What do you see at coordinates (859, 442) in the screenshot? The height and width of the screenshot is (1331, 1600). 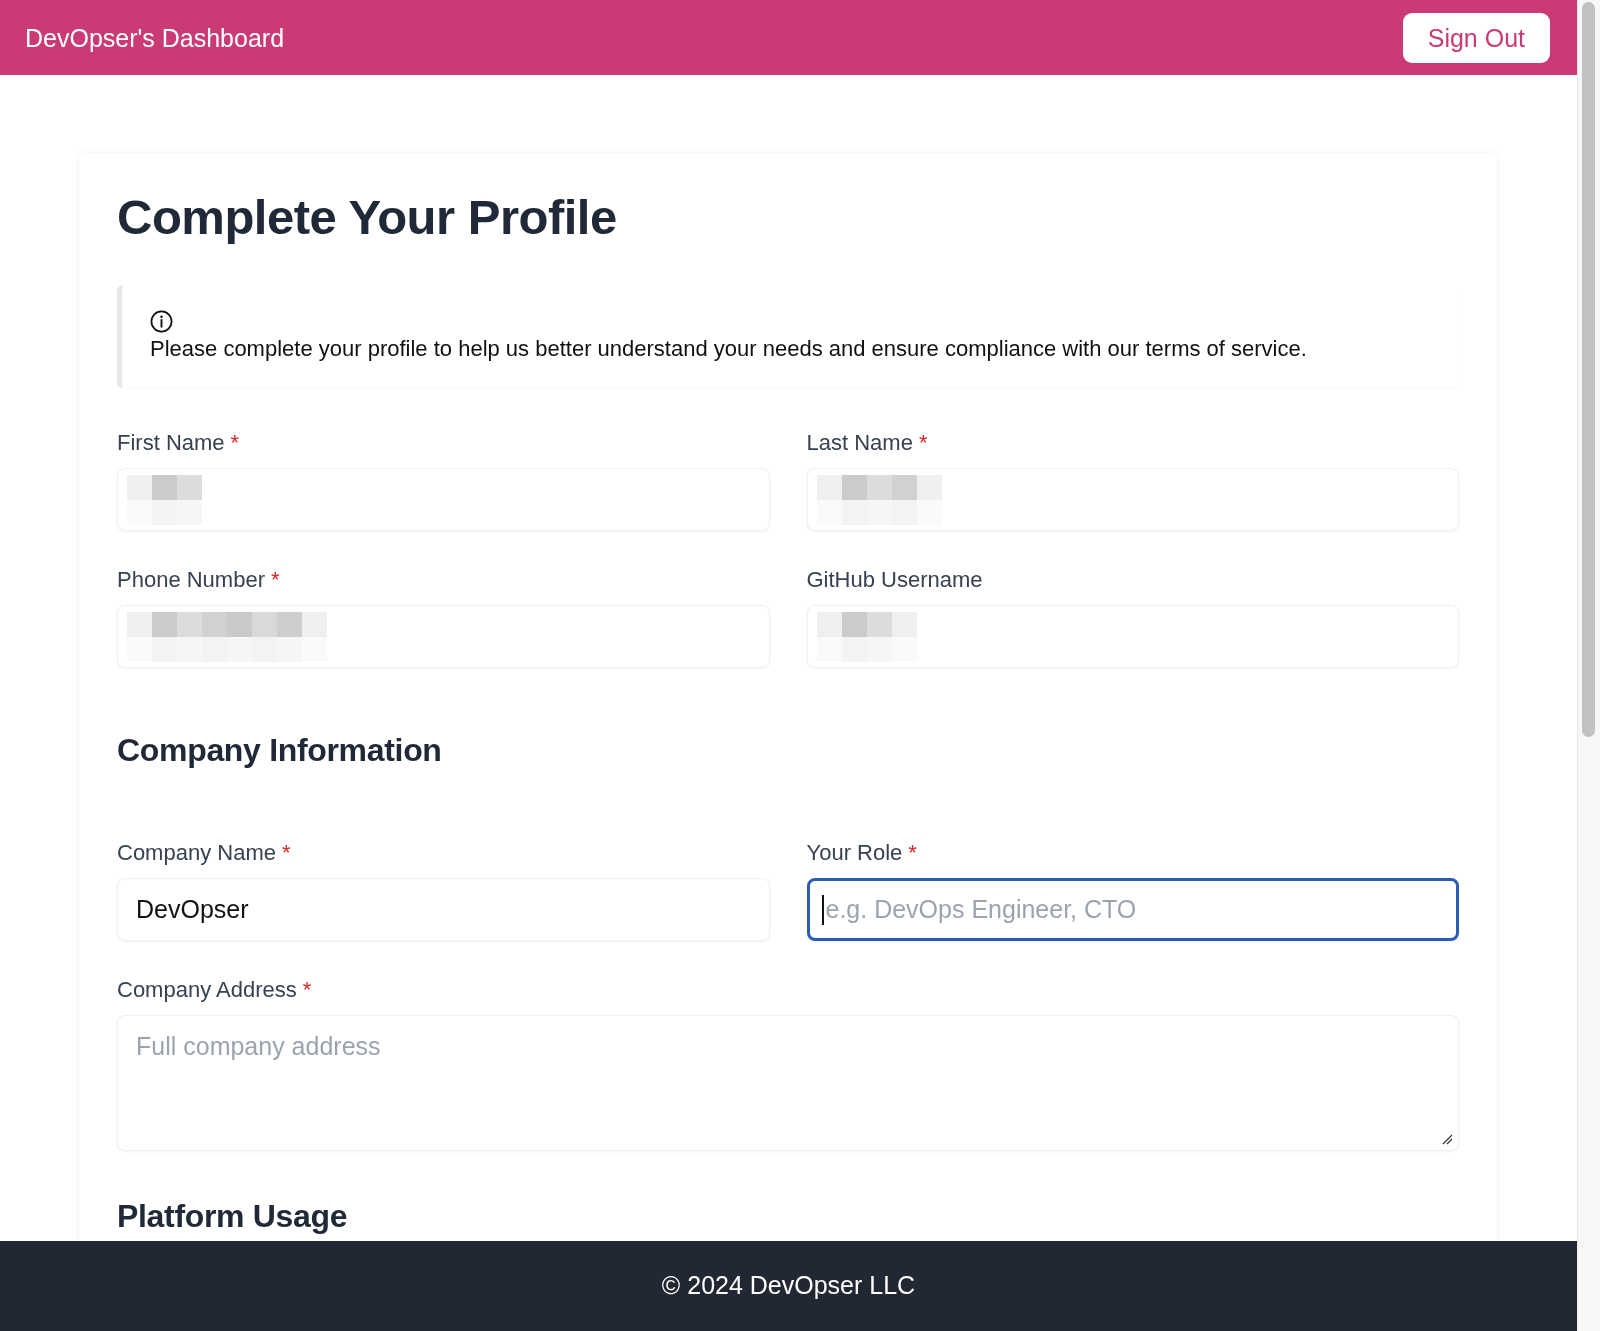 I see `field-label: Last Name` at bounding box center [859, 442].